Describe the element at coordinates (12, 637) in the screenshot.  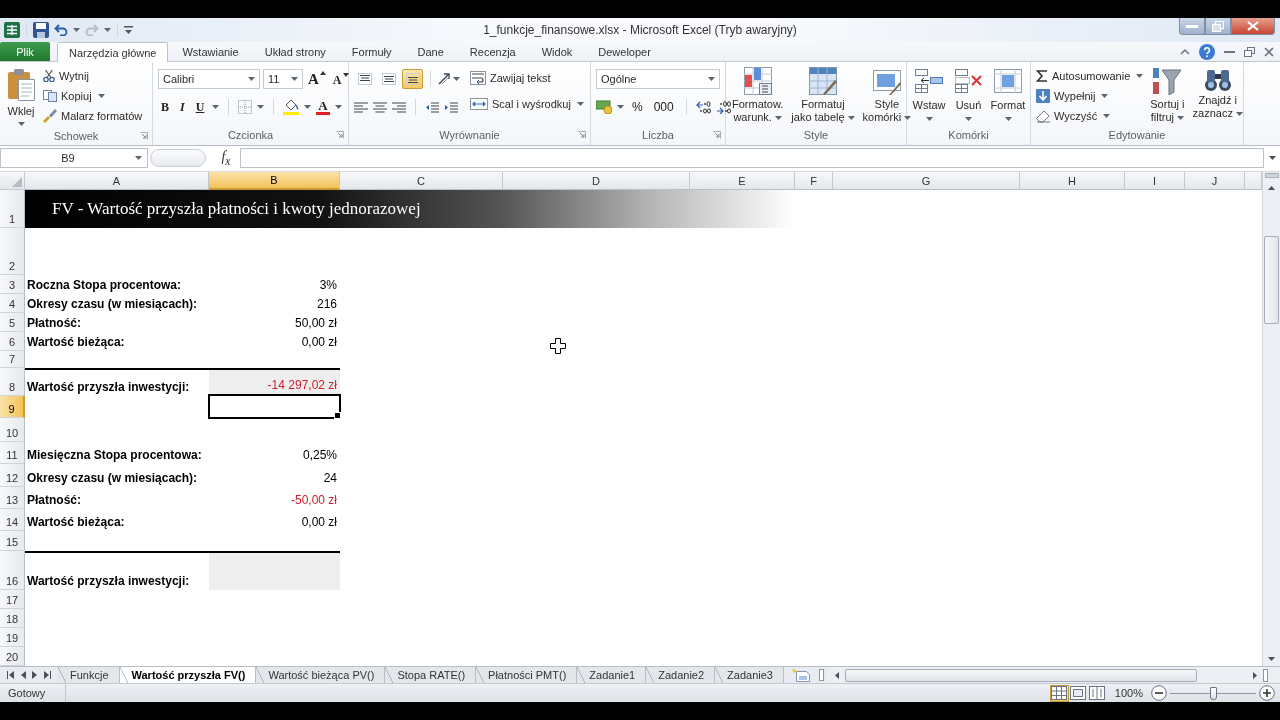
I see `row-header: 19` at that location.